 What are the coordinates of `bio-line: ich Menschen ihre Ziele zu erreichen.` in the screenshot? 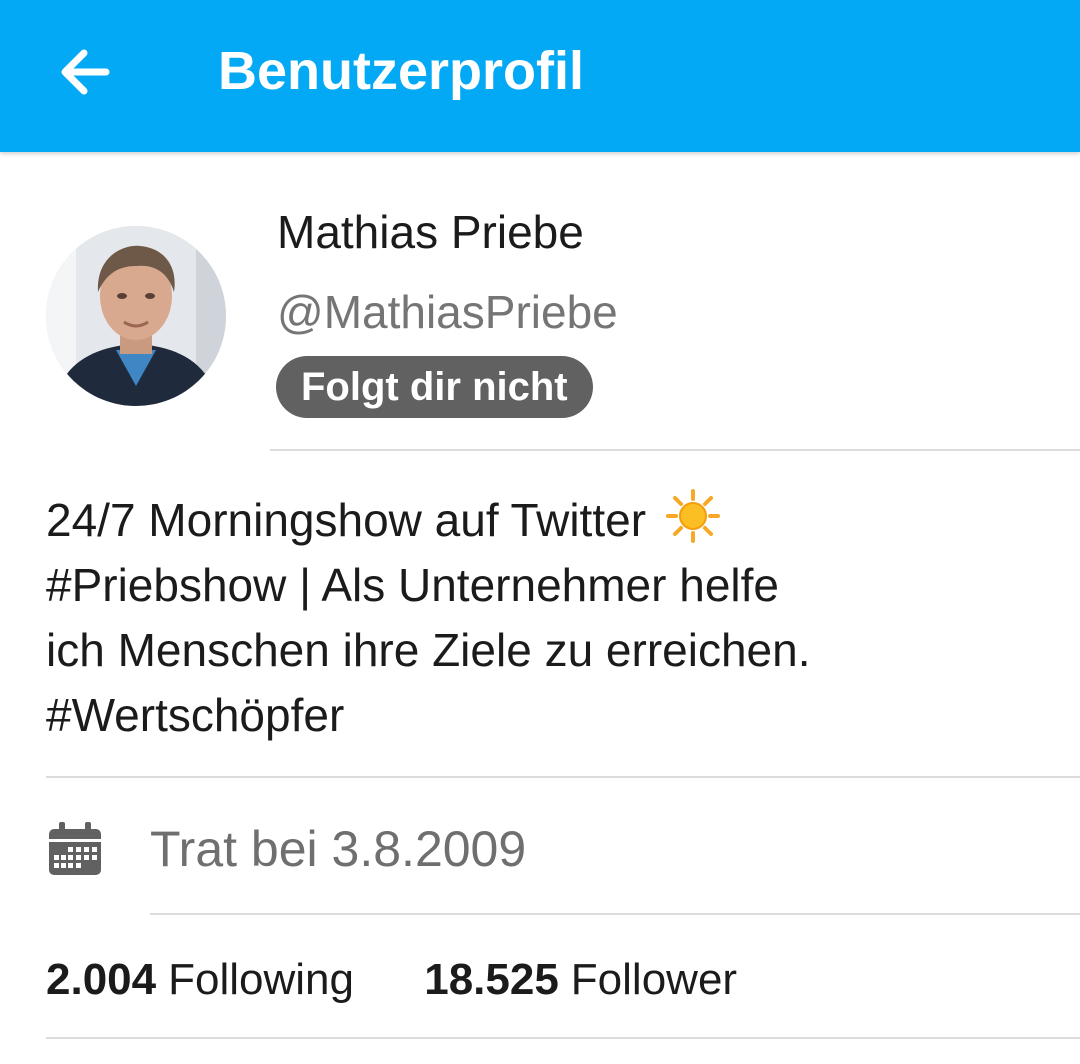 It's located at (428, 650).